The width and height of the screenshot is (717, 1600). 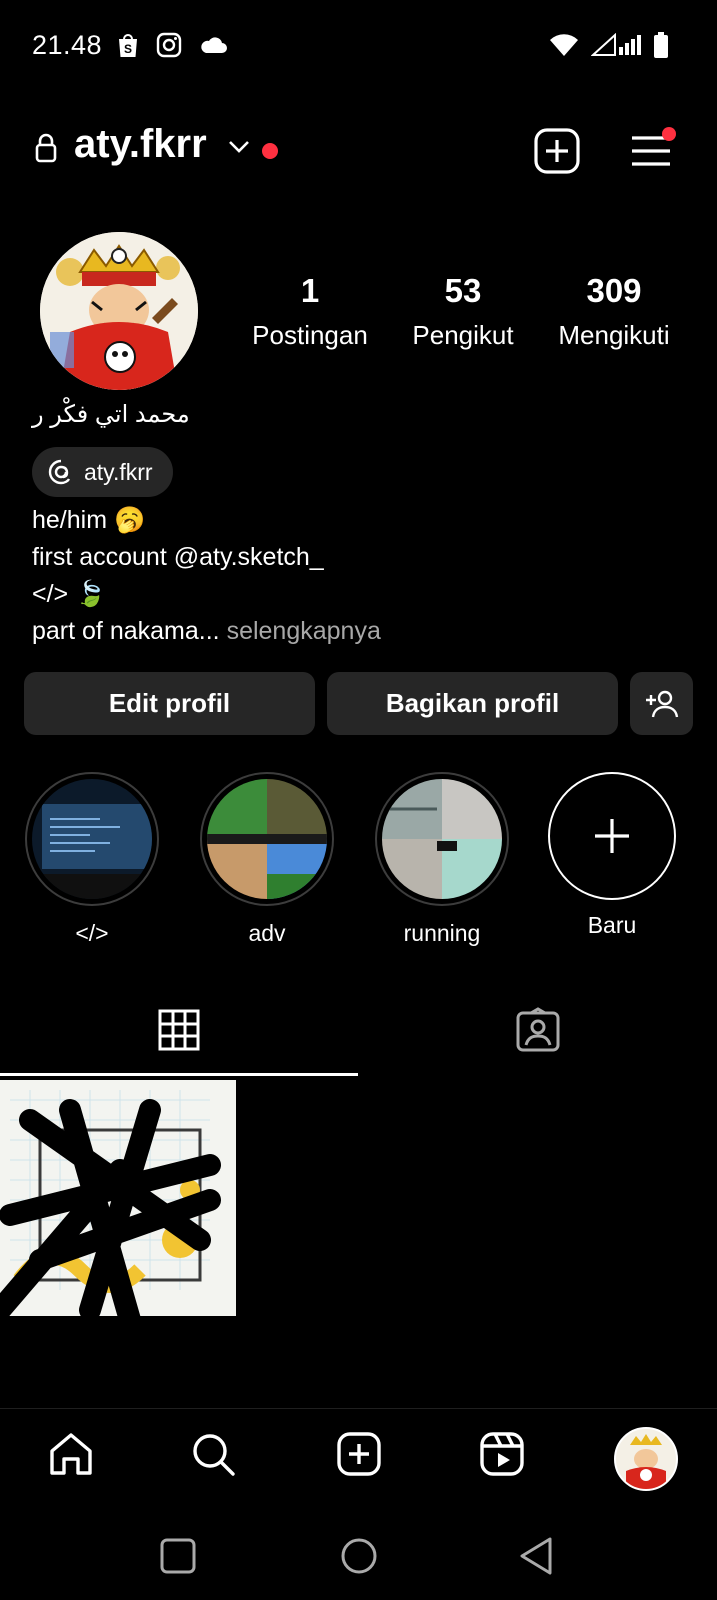 I want to click on tagged-icon, so click(x=538, y=1029).